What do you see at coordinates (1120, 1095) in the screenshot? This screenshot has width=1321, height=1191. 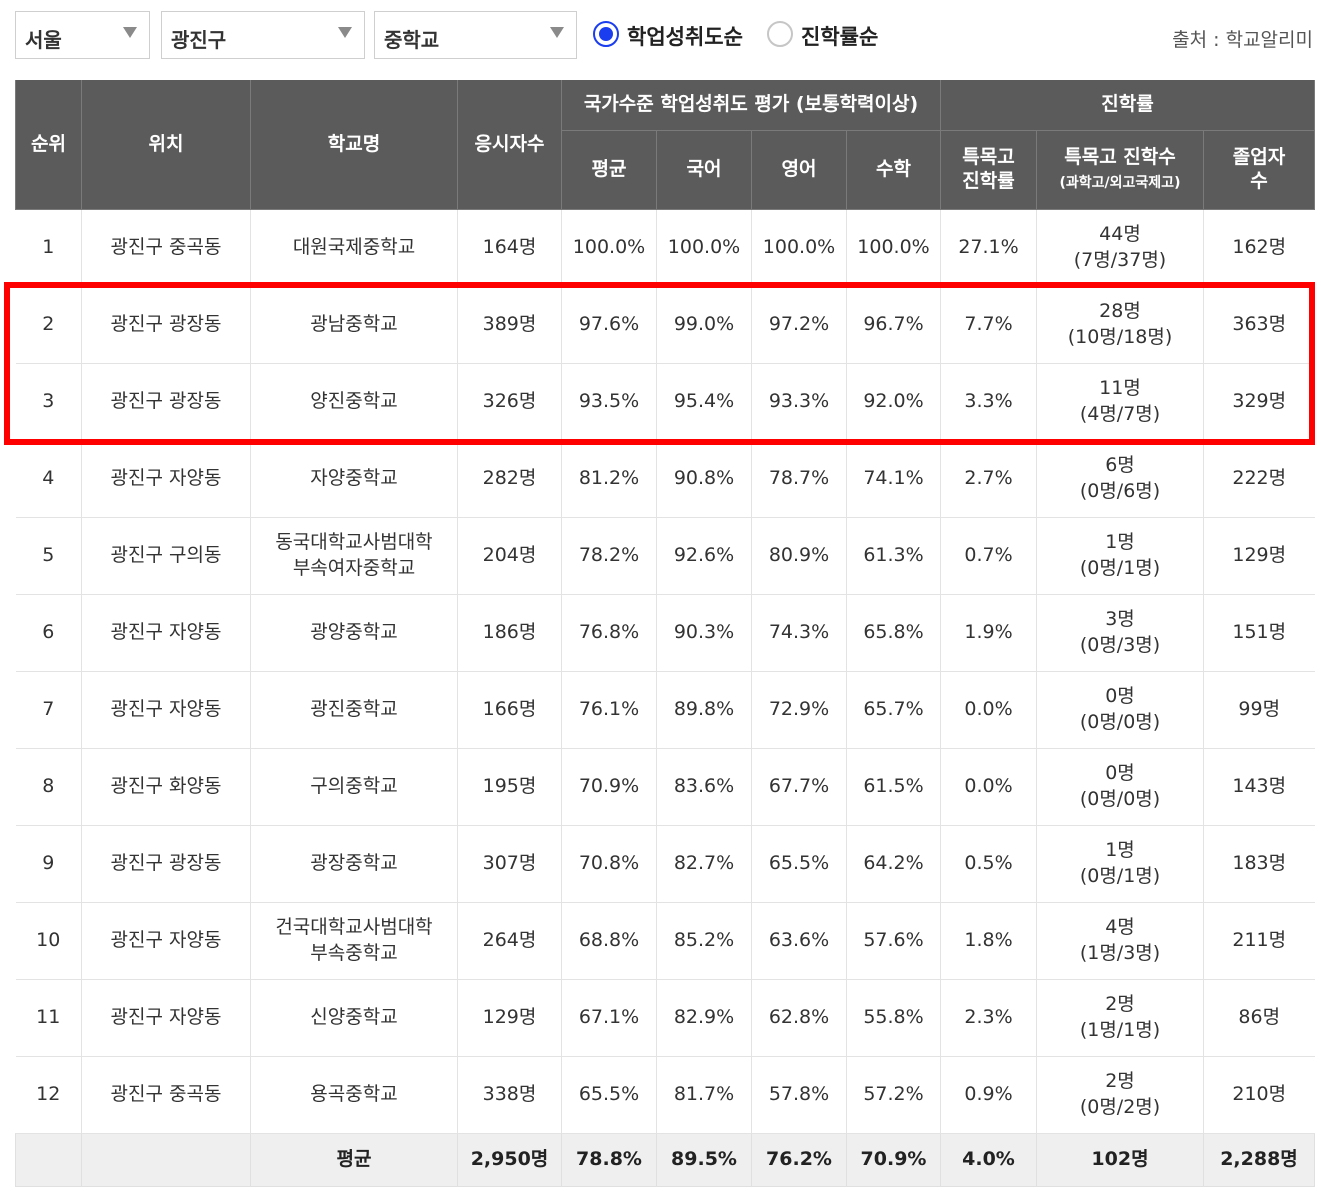 I see `special-count-cell: 2명 (0명/2명)` at bounding box center [1120, 1095].